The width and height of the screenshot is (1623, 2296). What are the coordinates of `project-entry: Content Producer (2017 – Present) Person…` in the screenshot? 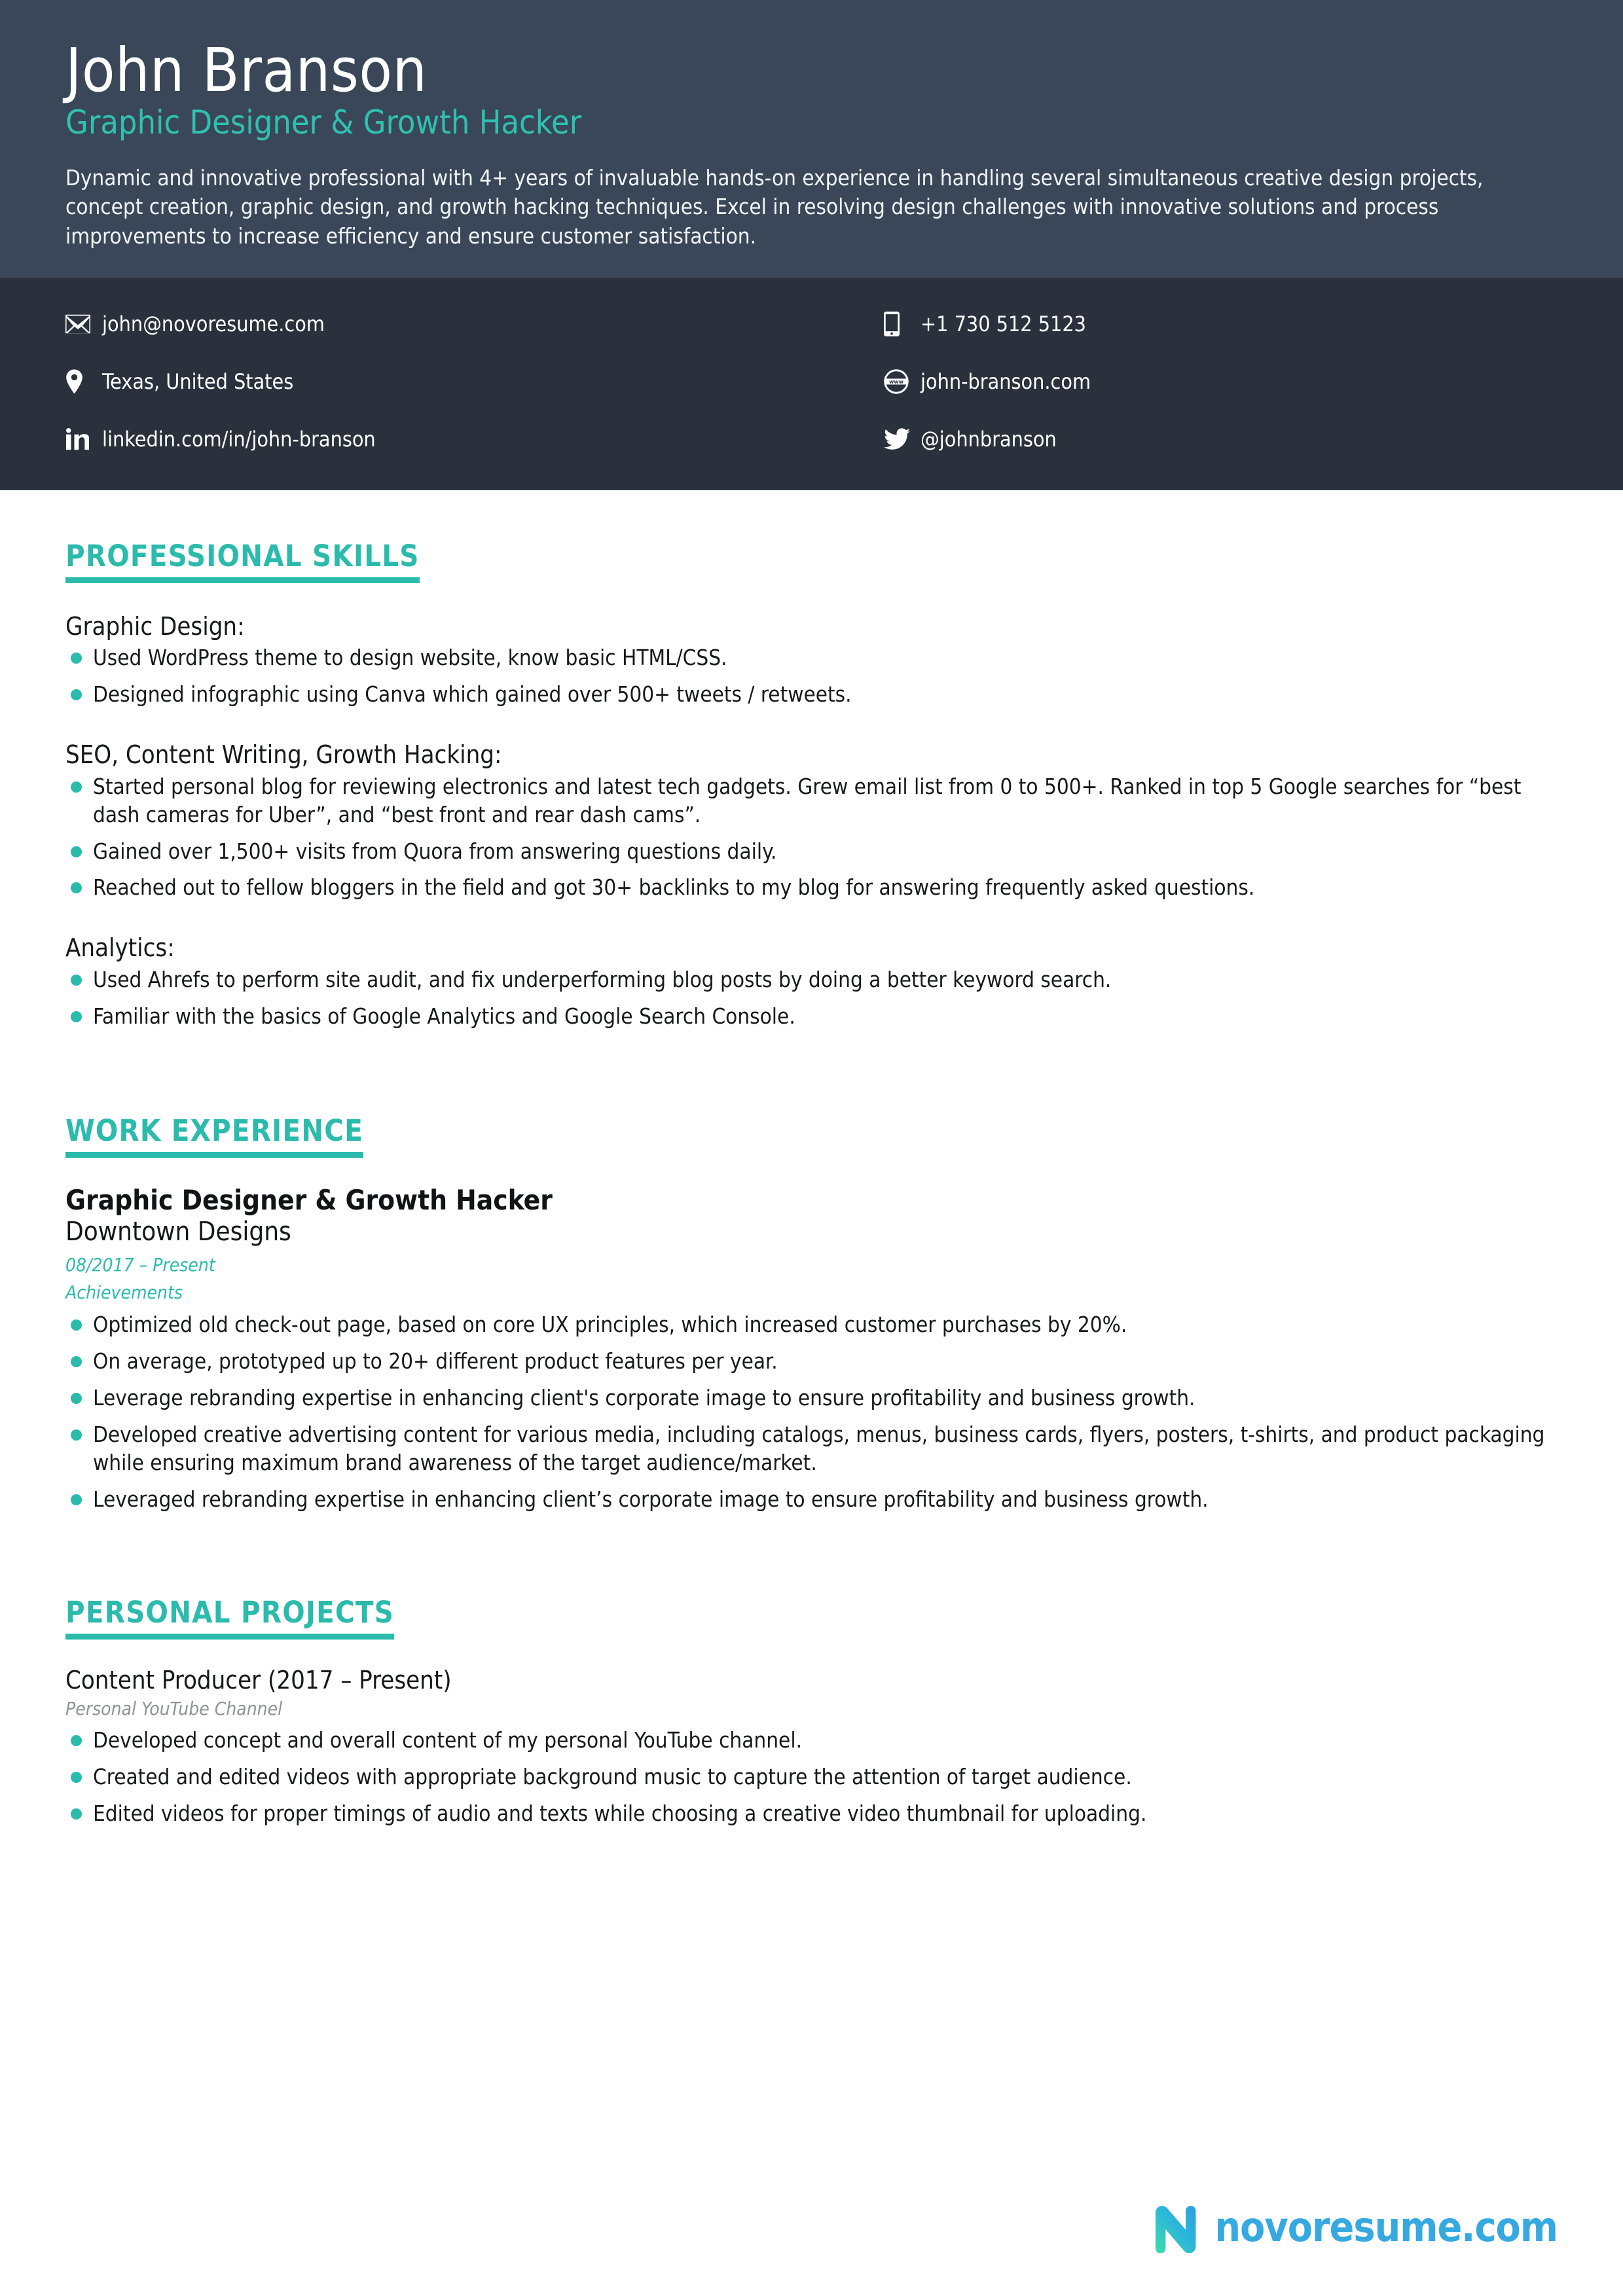 It's located at (811, 1747).